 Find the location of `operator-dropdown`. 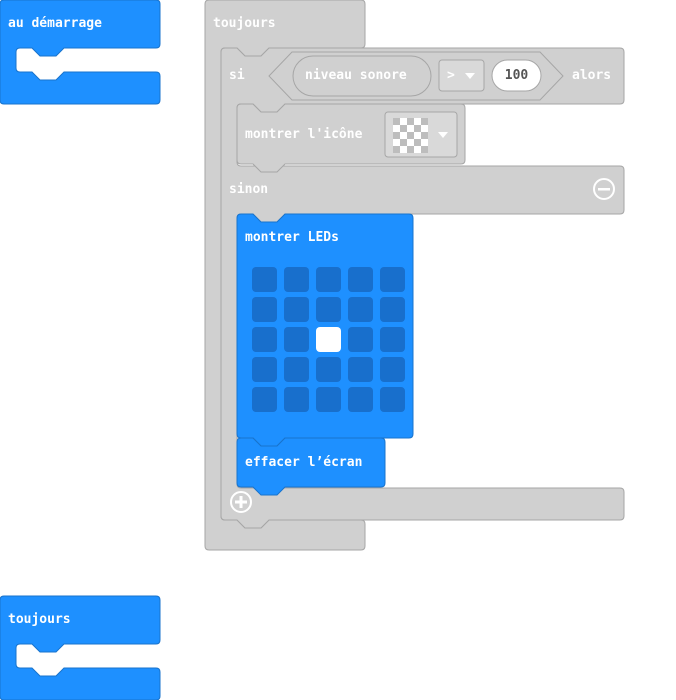

operator-dropdown is located at coordinates (461, 75).